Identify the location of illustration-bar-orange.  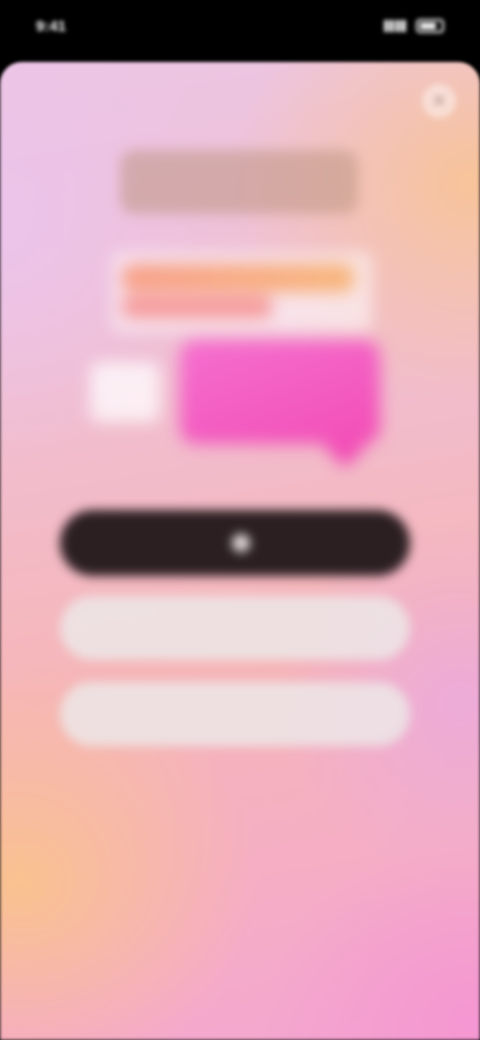
(238, 278).